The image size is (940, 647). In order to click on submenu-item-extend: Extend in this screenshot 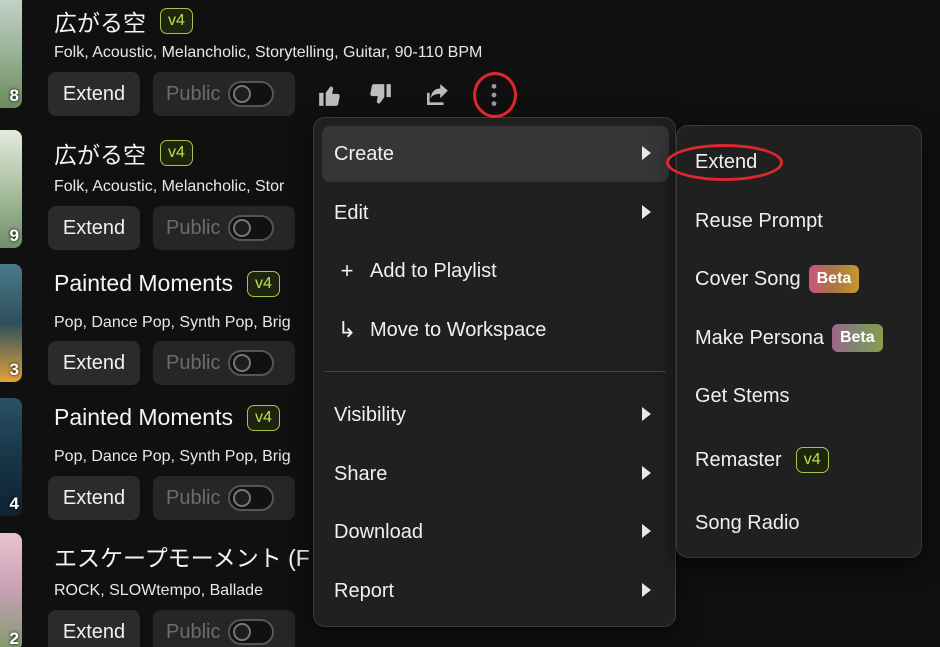, I will do `click(726, 162)`.